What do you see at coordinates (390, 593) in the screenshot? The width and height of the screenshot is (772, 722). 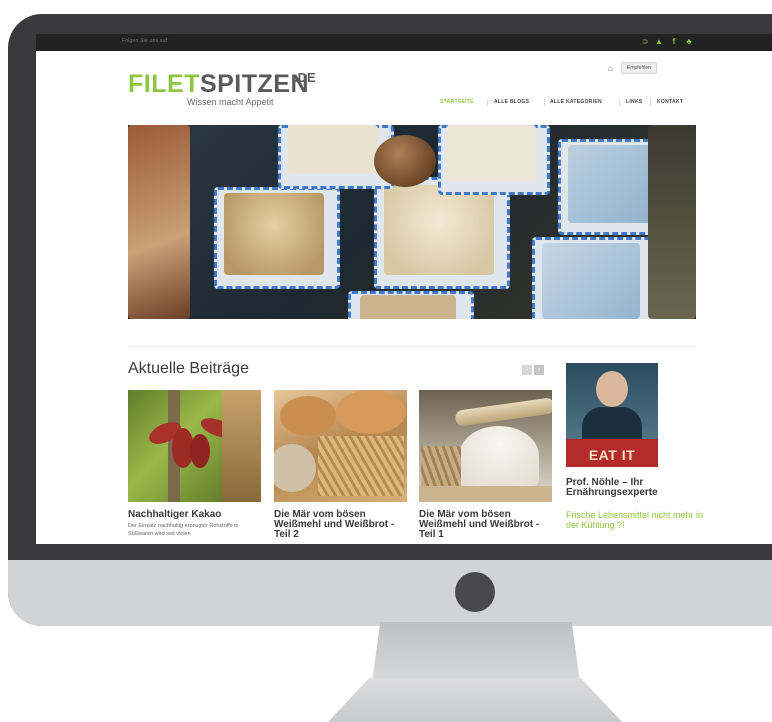 I see `monitor-chin` at bounding box center [390, 593].